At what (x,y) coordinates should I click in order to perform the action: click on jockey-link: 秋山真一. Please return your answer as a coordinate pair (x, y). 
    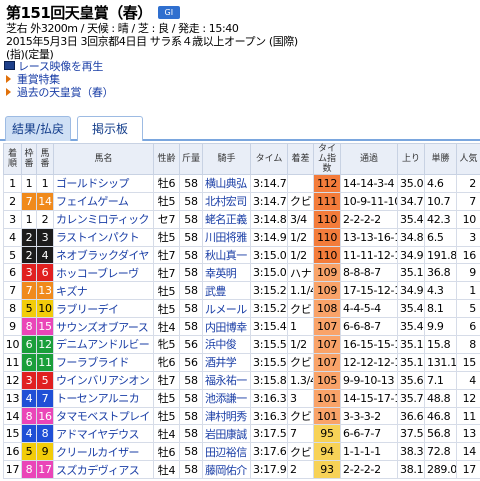
    Looking at the image, I should click on (226, 255).